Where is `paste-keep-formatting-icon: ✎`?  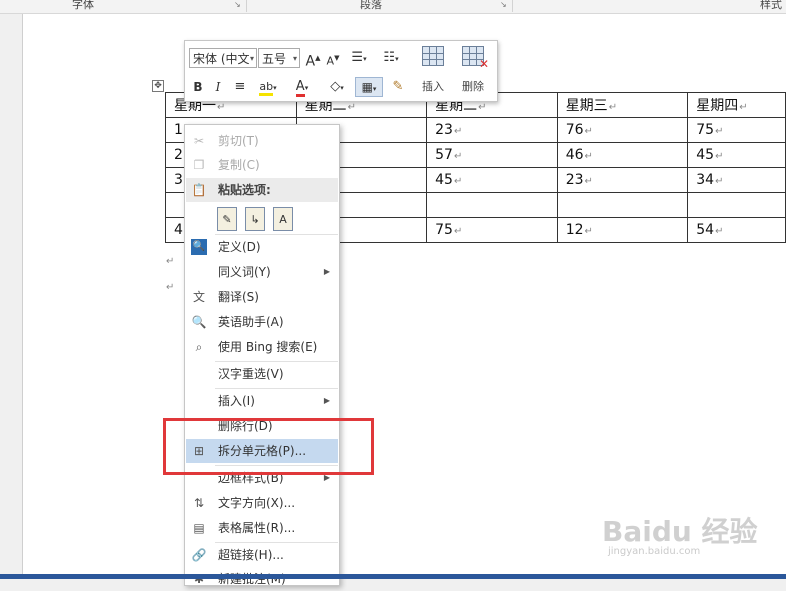 paste-keep-formatting-icon: ✎ is located at coordinates (227, 219).